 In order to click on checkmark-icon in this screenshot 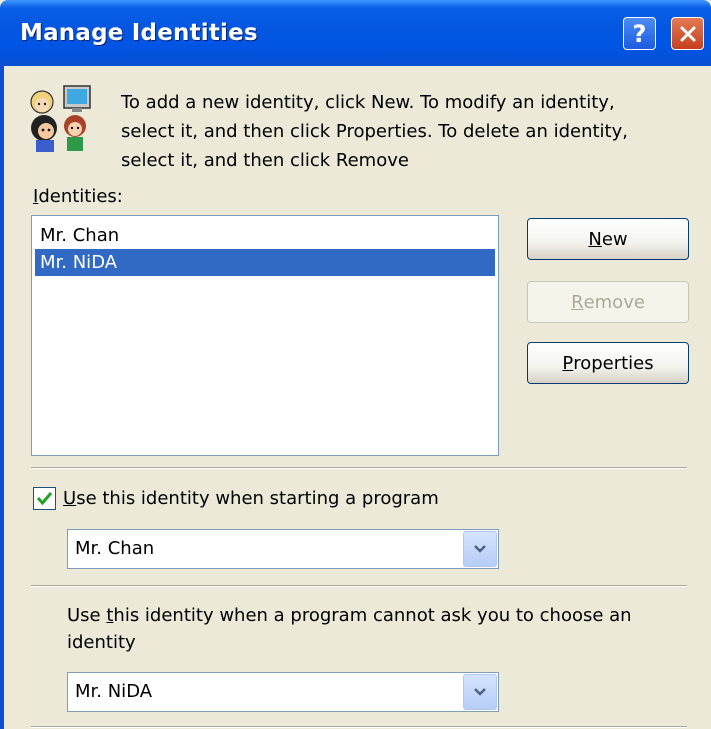, I will do `click(44, 499)`.